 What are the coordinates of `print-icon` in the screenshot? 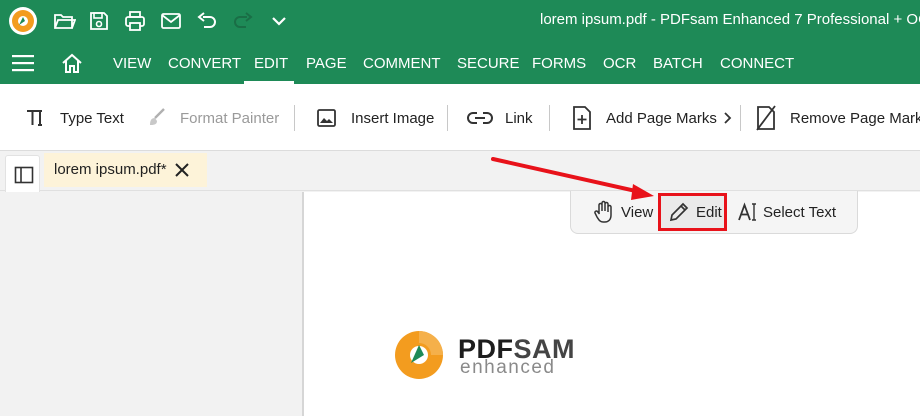 It's located at (135, 21).